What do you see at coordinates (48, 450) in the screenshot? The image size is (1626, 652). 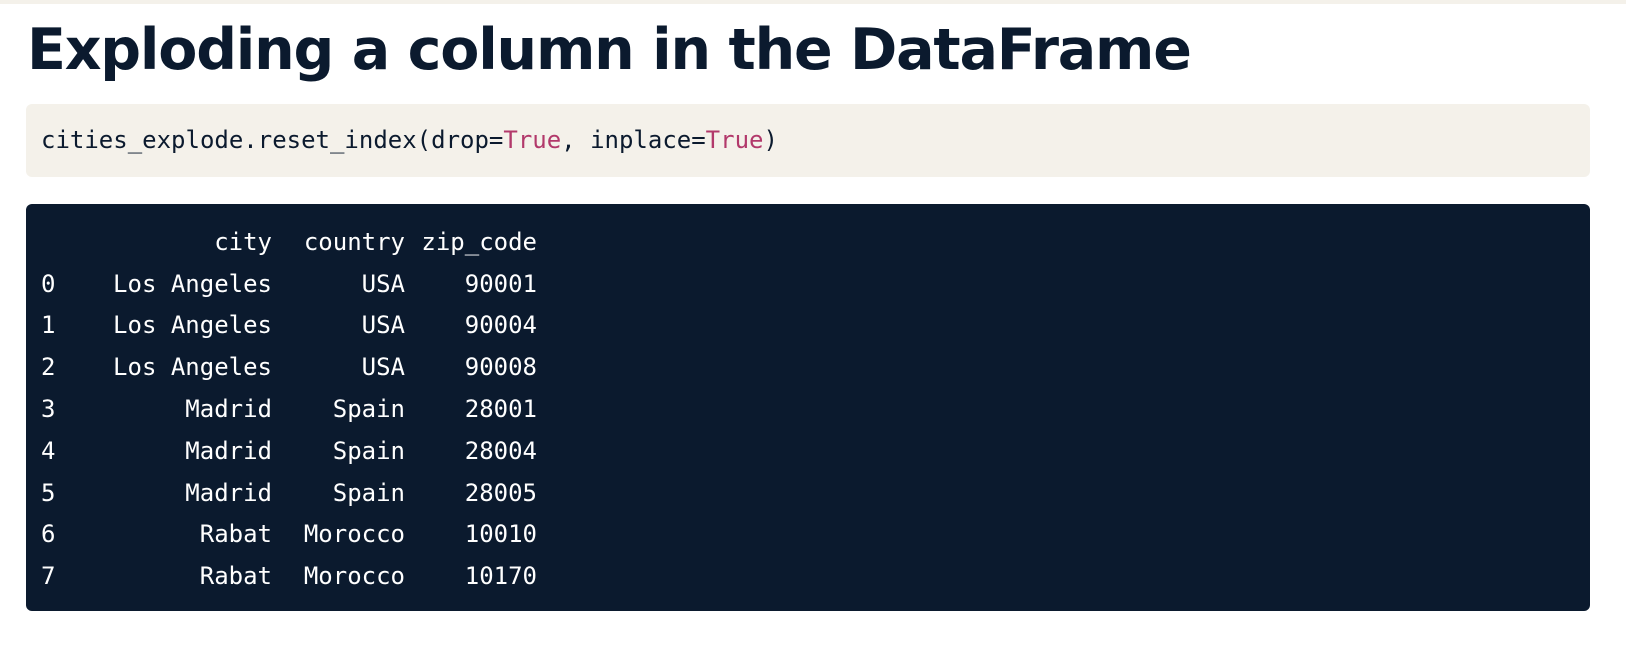 I see `row-index: 4` at bounding box center [48, 450].